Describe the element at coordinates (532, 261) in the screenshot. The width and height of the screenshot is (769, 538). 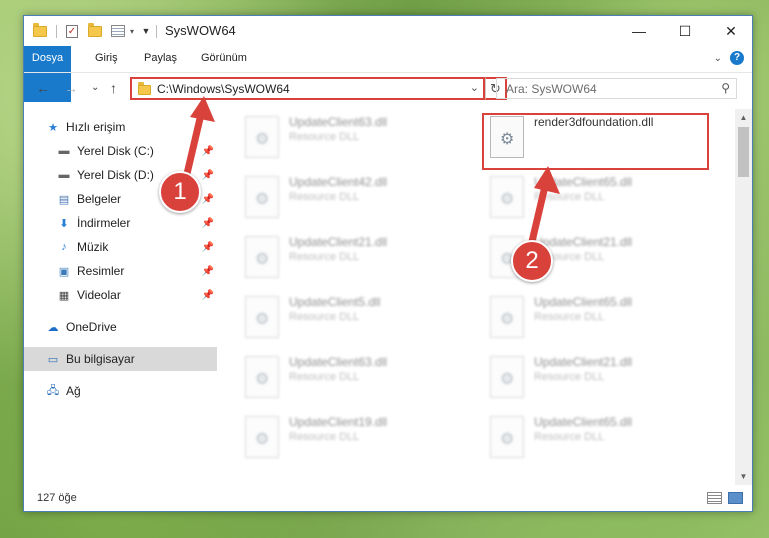
I see `callout-badge-2: 2` at that location.